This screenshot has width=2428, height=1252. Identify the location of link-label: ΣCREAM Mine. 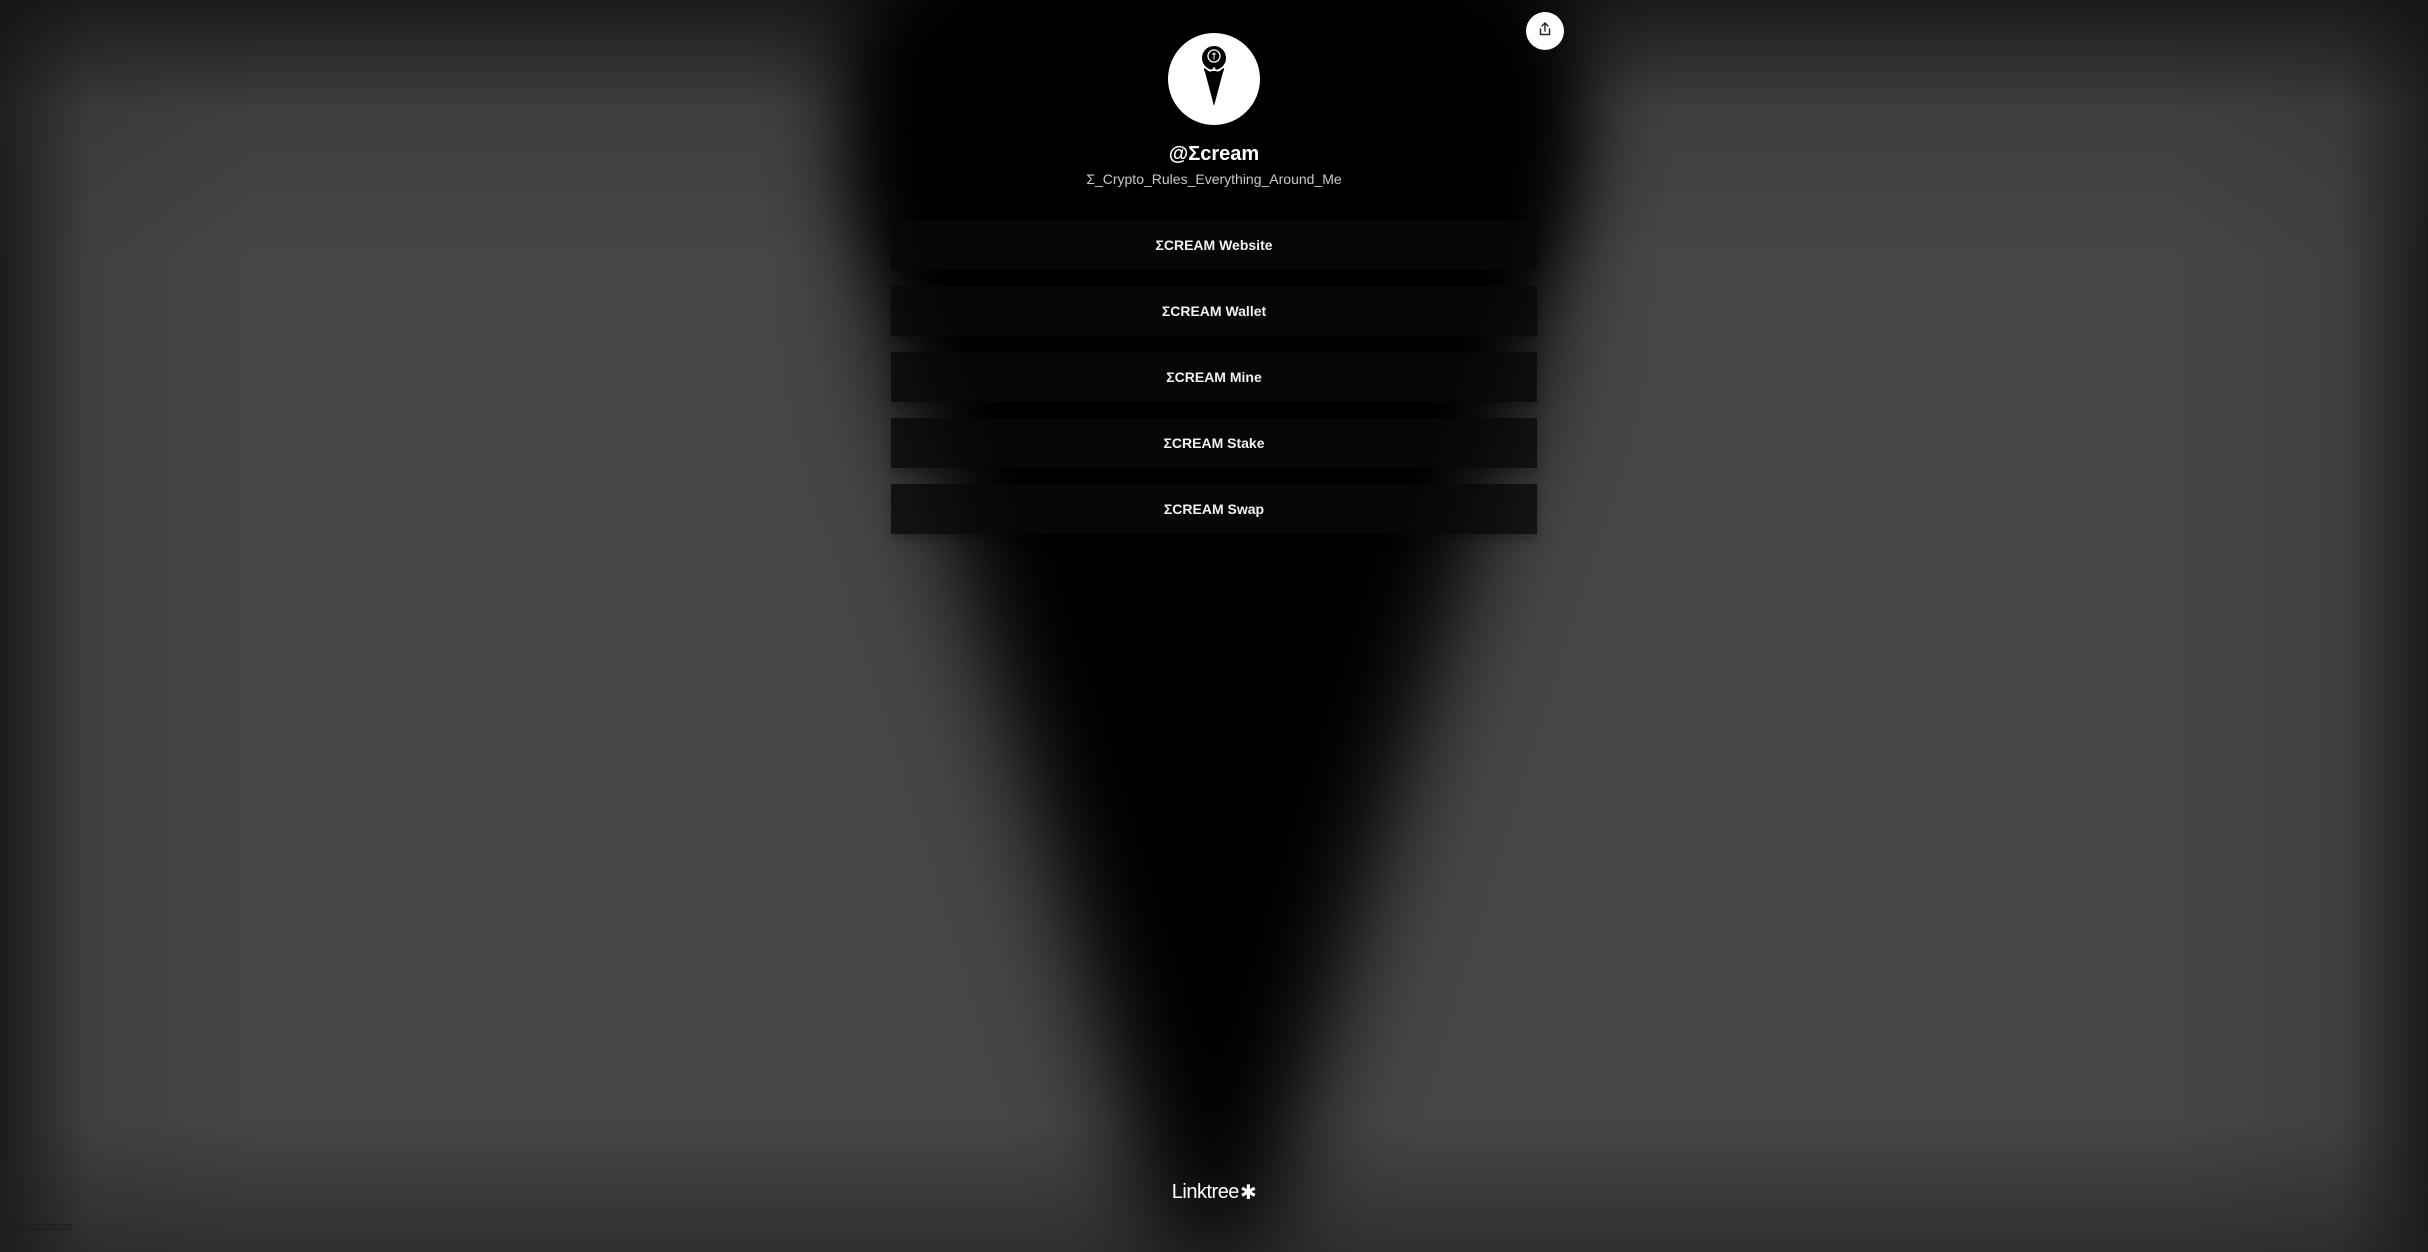
(1214, 377).